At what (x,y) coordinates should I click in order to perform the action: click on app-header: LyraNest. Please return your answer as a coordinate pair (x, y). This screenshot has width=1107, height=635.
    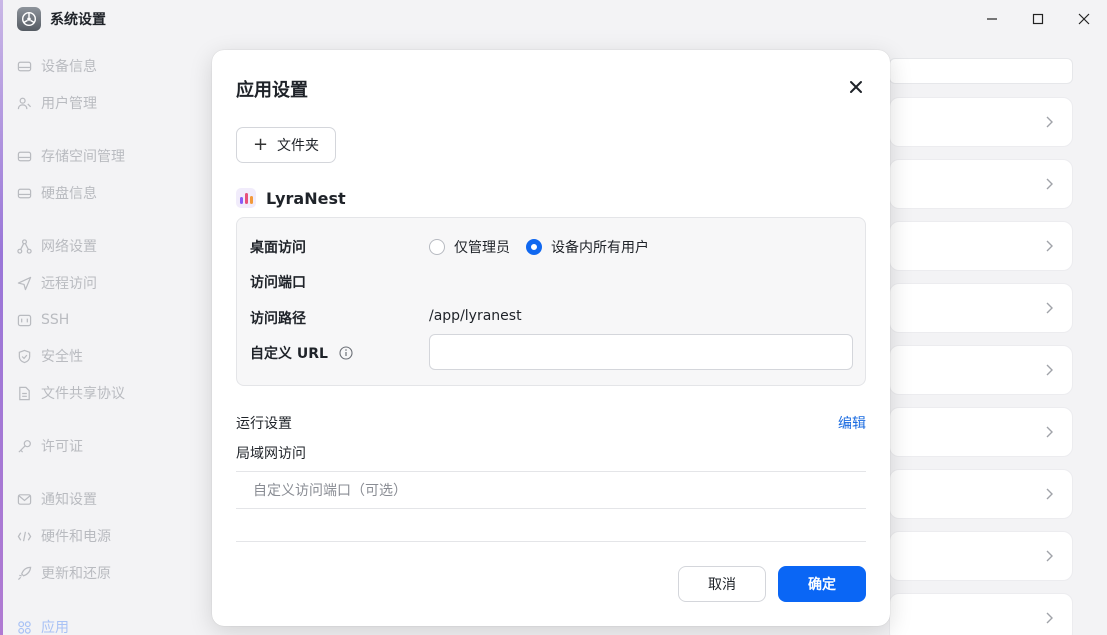
    Looking at the image, I should click on (291, 198).